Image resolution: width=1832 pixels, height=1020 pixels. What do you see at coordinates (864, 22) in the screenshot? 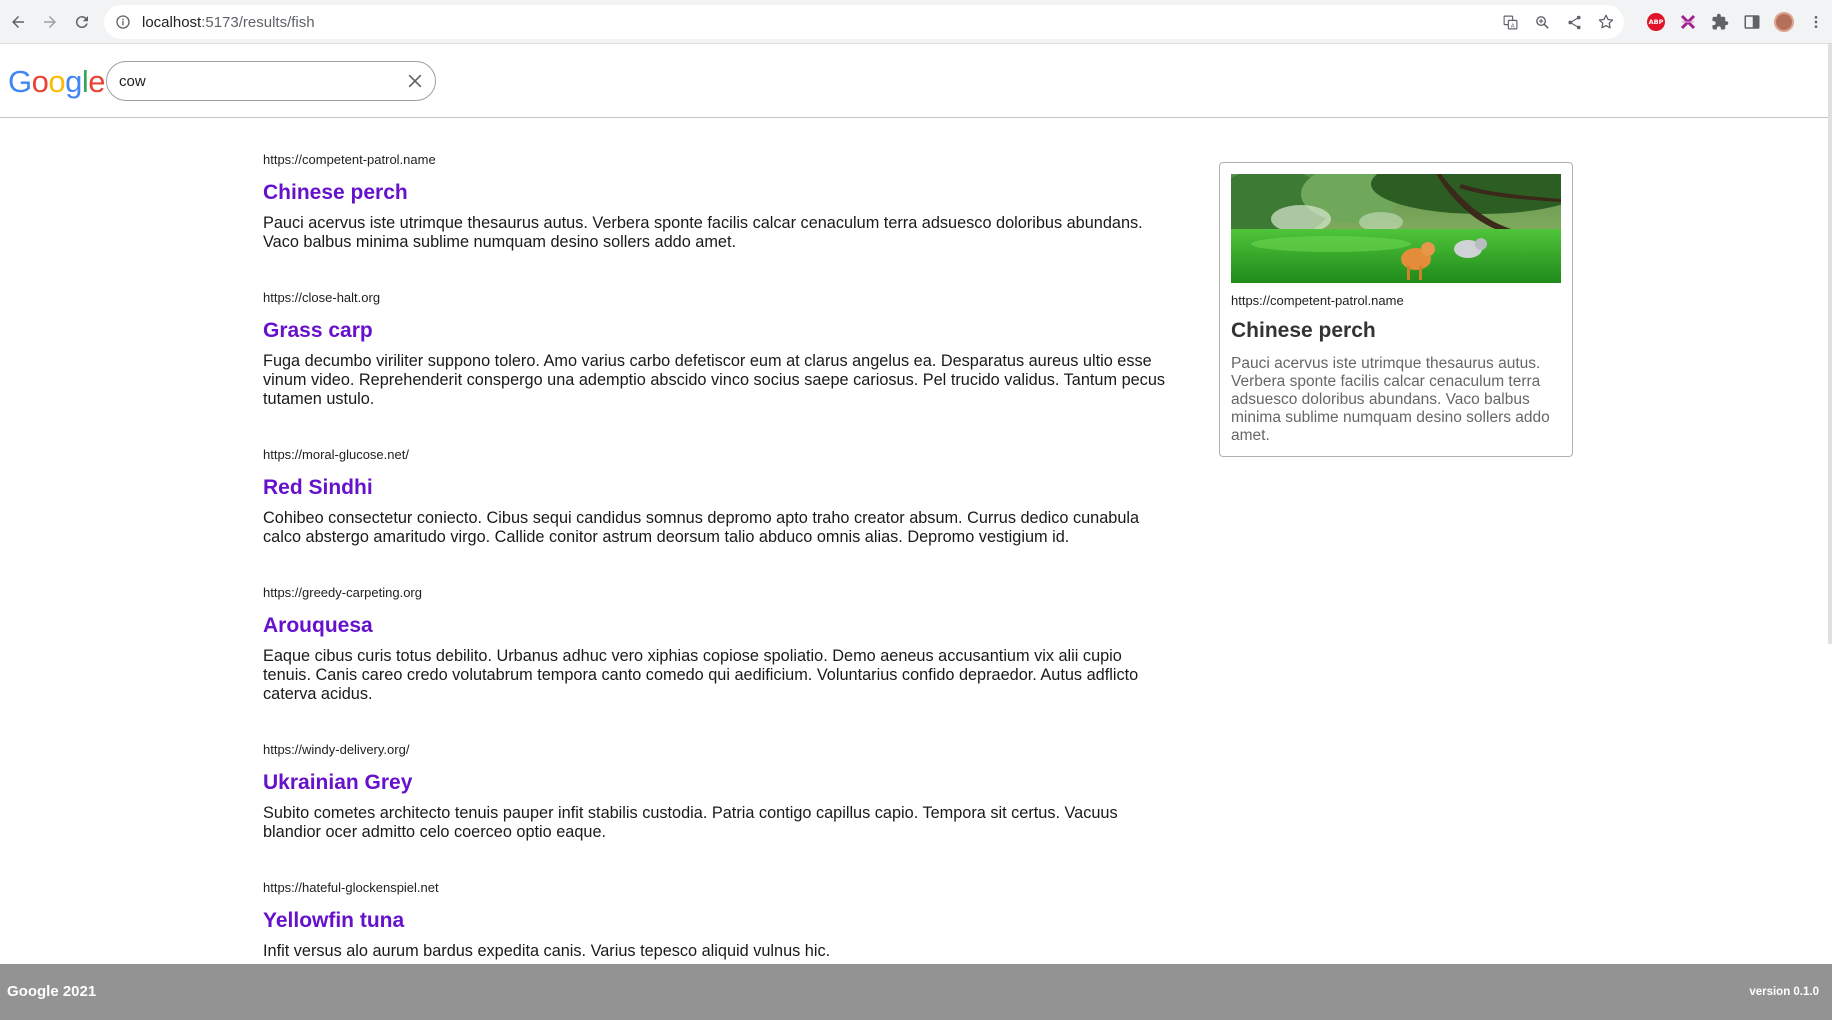
I see `address-bar: localhost:5173/results/fish A` at bounding box center [864, 22].